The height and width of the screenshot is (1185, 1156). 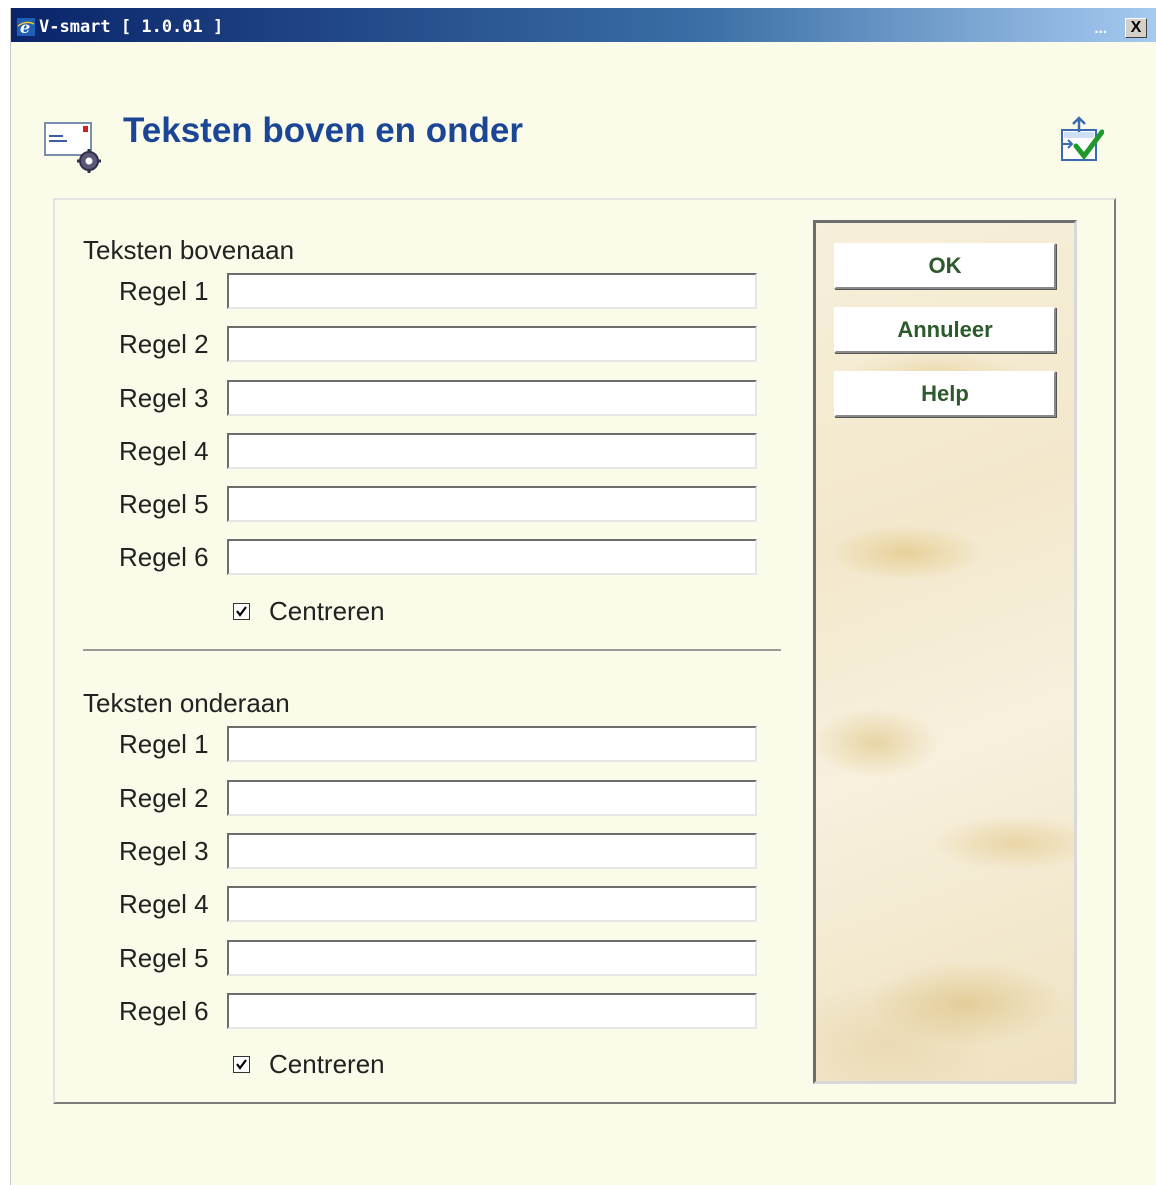 I want to click on top-row-2: Regel 2, so click(x=435, y=344).